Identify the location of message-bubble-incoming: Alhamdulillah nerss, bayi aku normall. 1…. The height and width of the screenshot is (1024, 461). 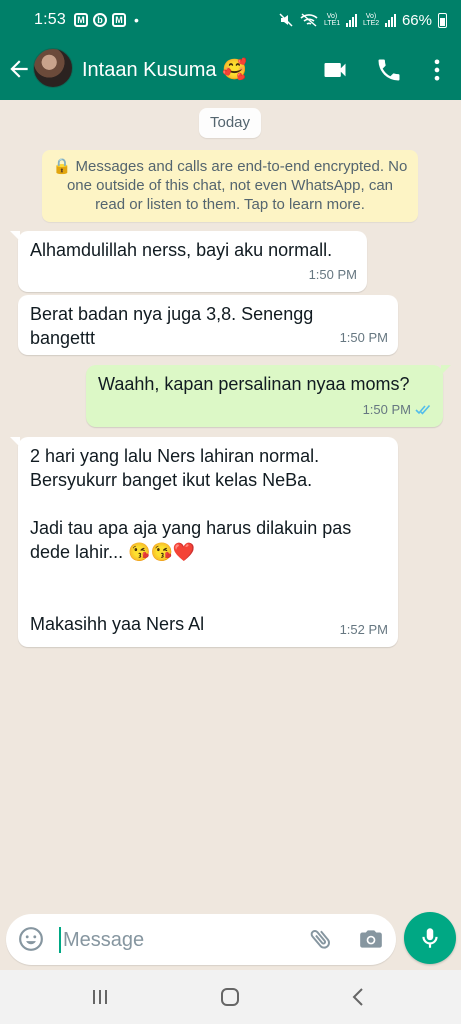
(188, 261).